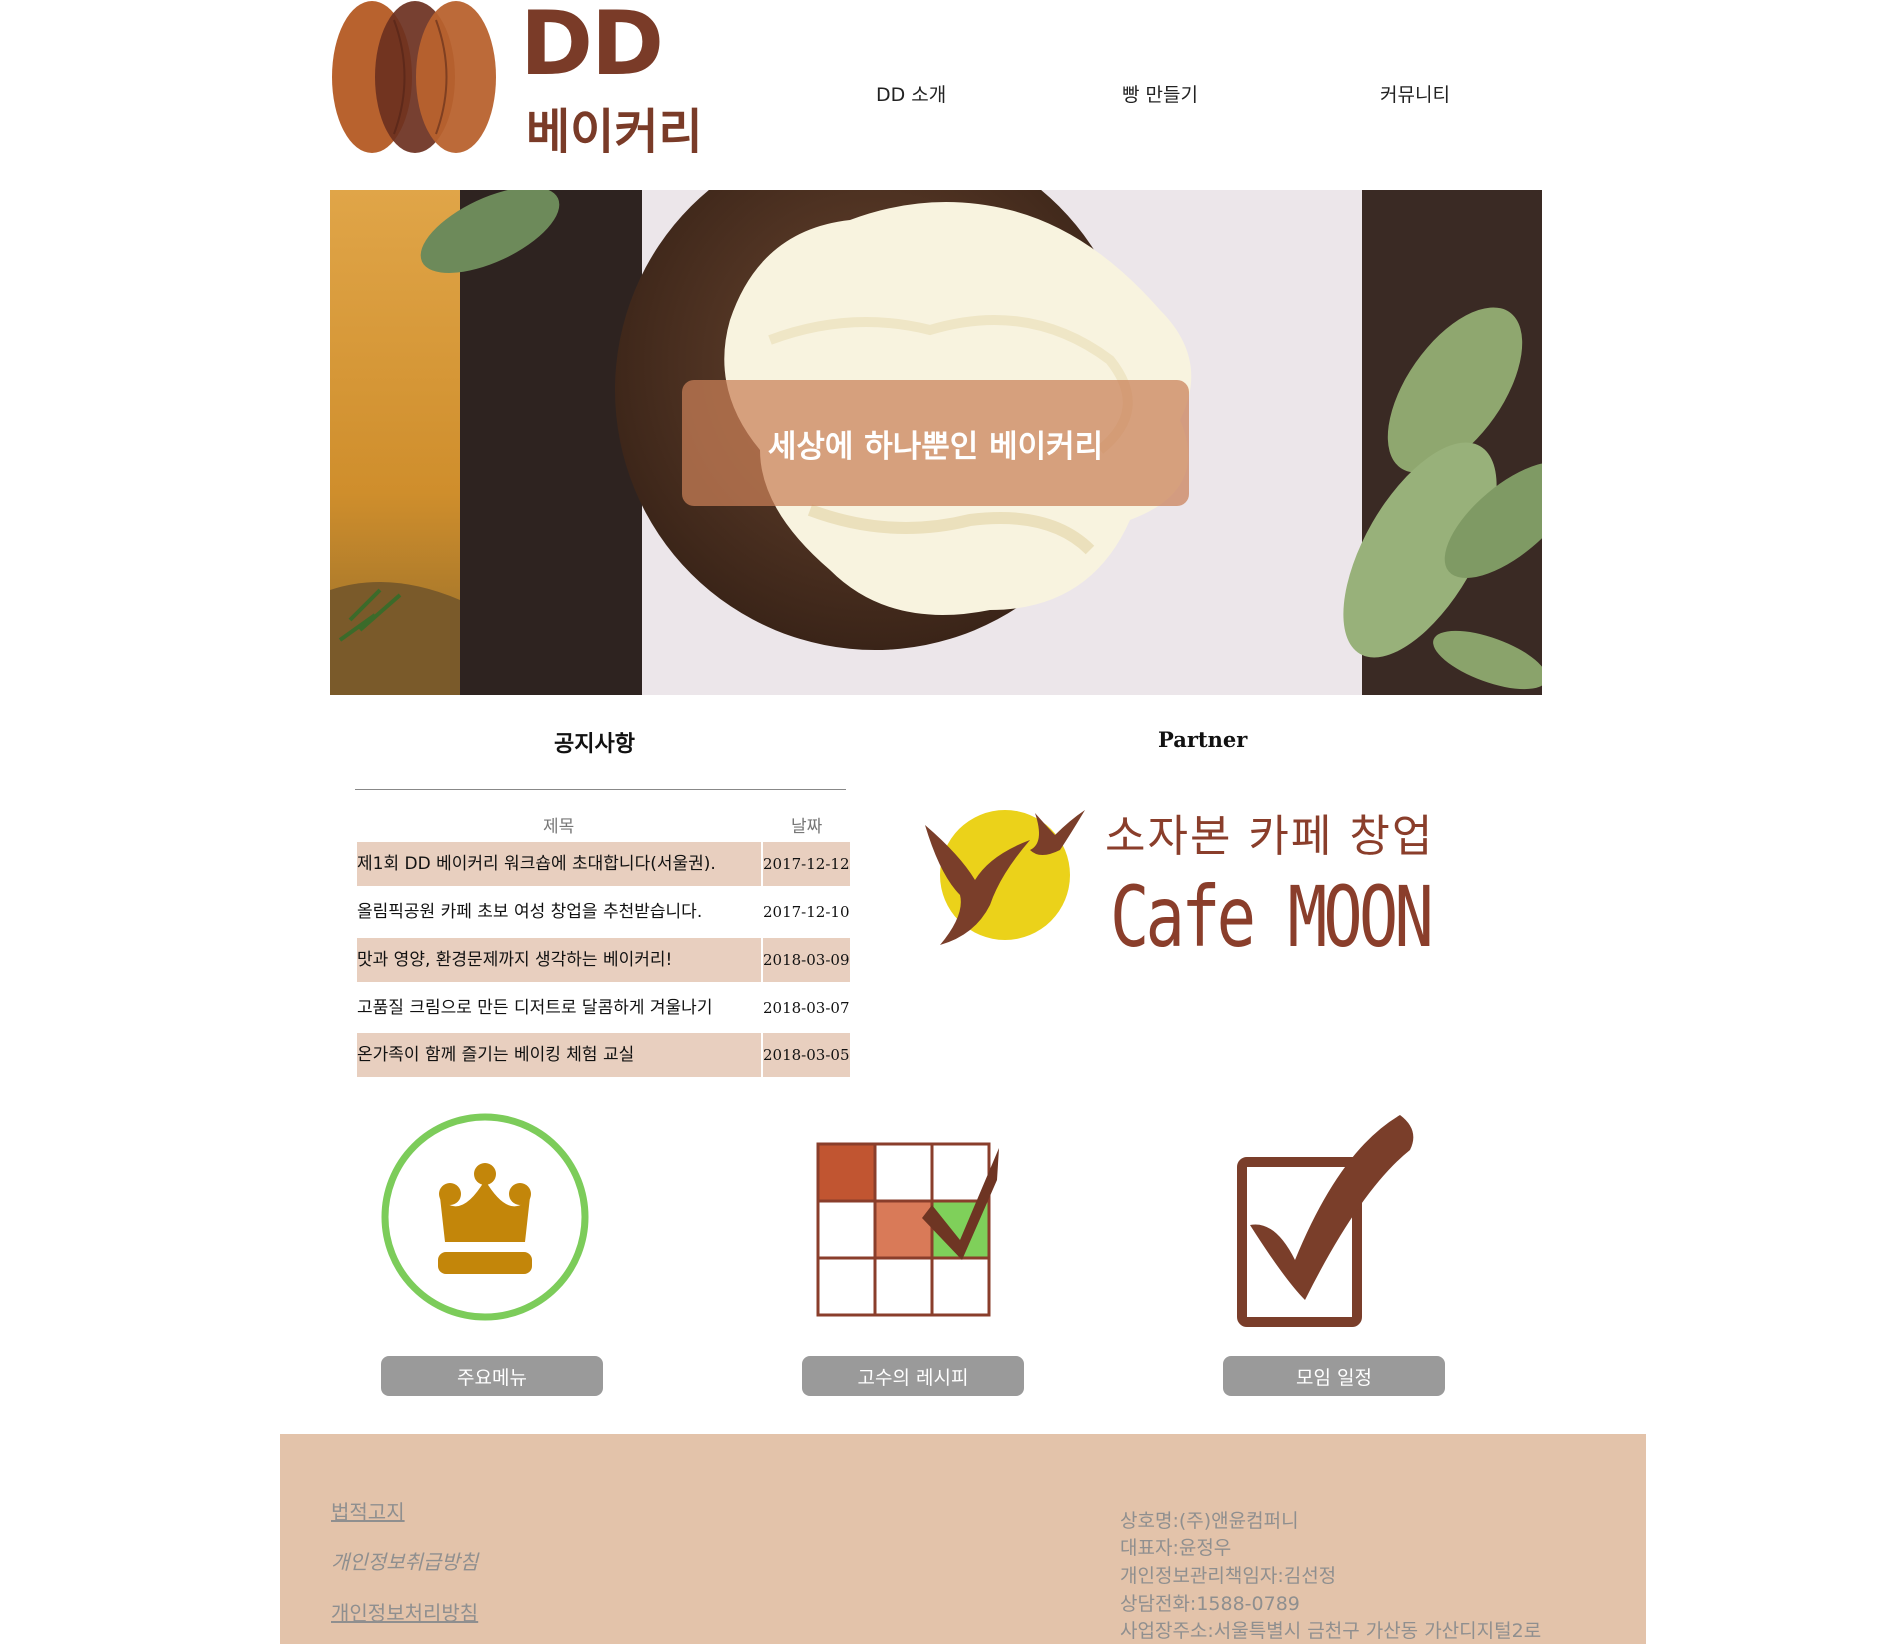 Image resolution: width=1903 pixels, height=1644 pixels. Describe the element at coordinates (806, 1008) in the screenshot. I see `notice-row-date: 2018-03-07` at that location.